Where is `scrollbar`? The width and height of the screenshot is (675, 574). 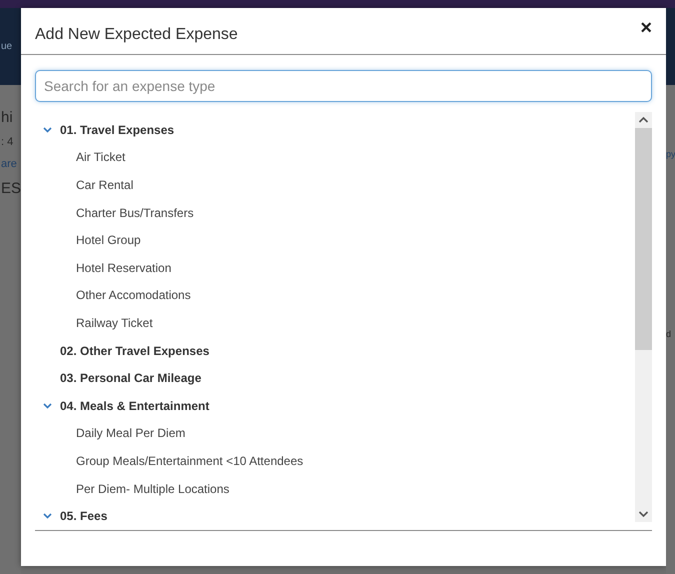 scrollbar is located at coordinates (643, 317).